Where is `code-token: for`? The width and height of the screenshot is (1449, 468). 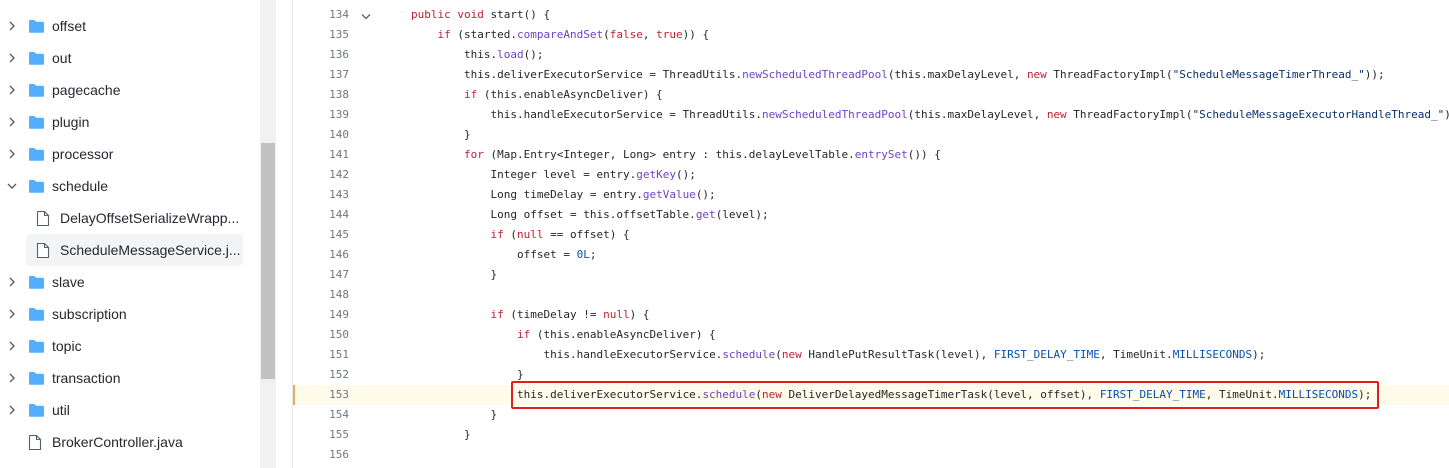 code-token: for is located at coordinates (474, 154).